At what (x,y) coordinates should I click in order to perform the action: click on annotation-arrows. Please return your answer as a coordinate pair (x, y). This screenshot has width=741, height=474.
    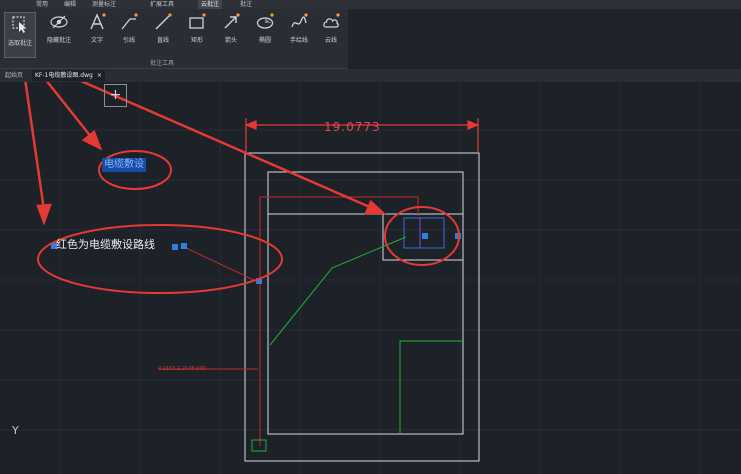
    Looking at the image, I should click on (205, 154).